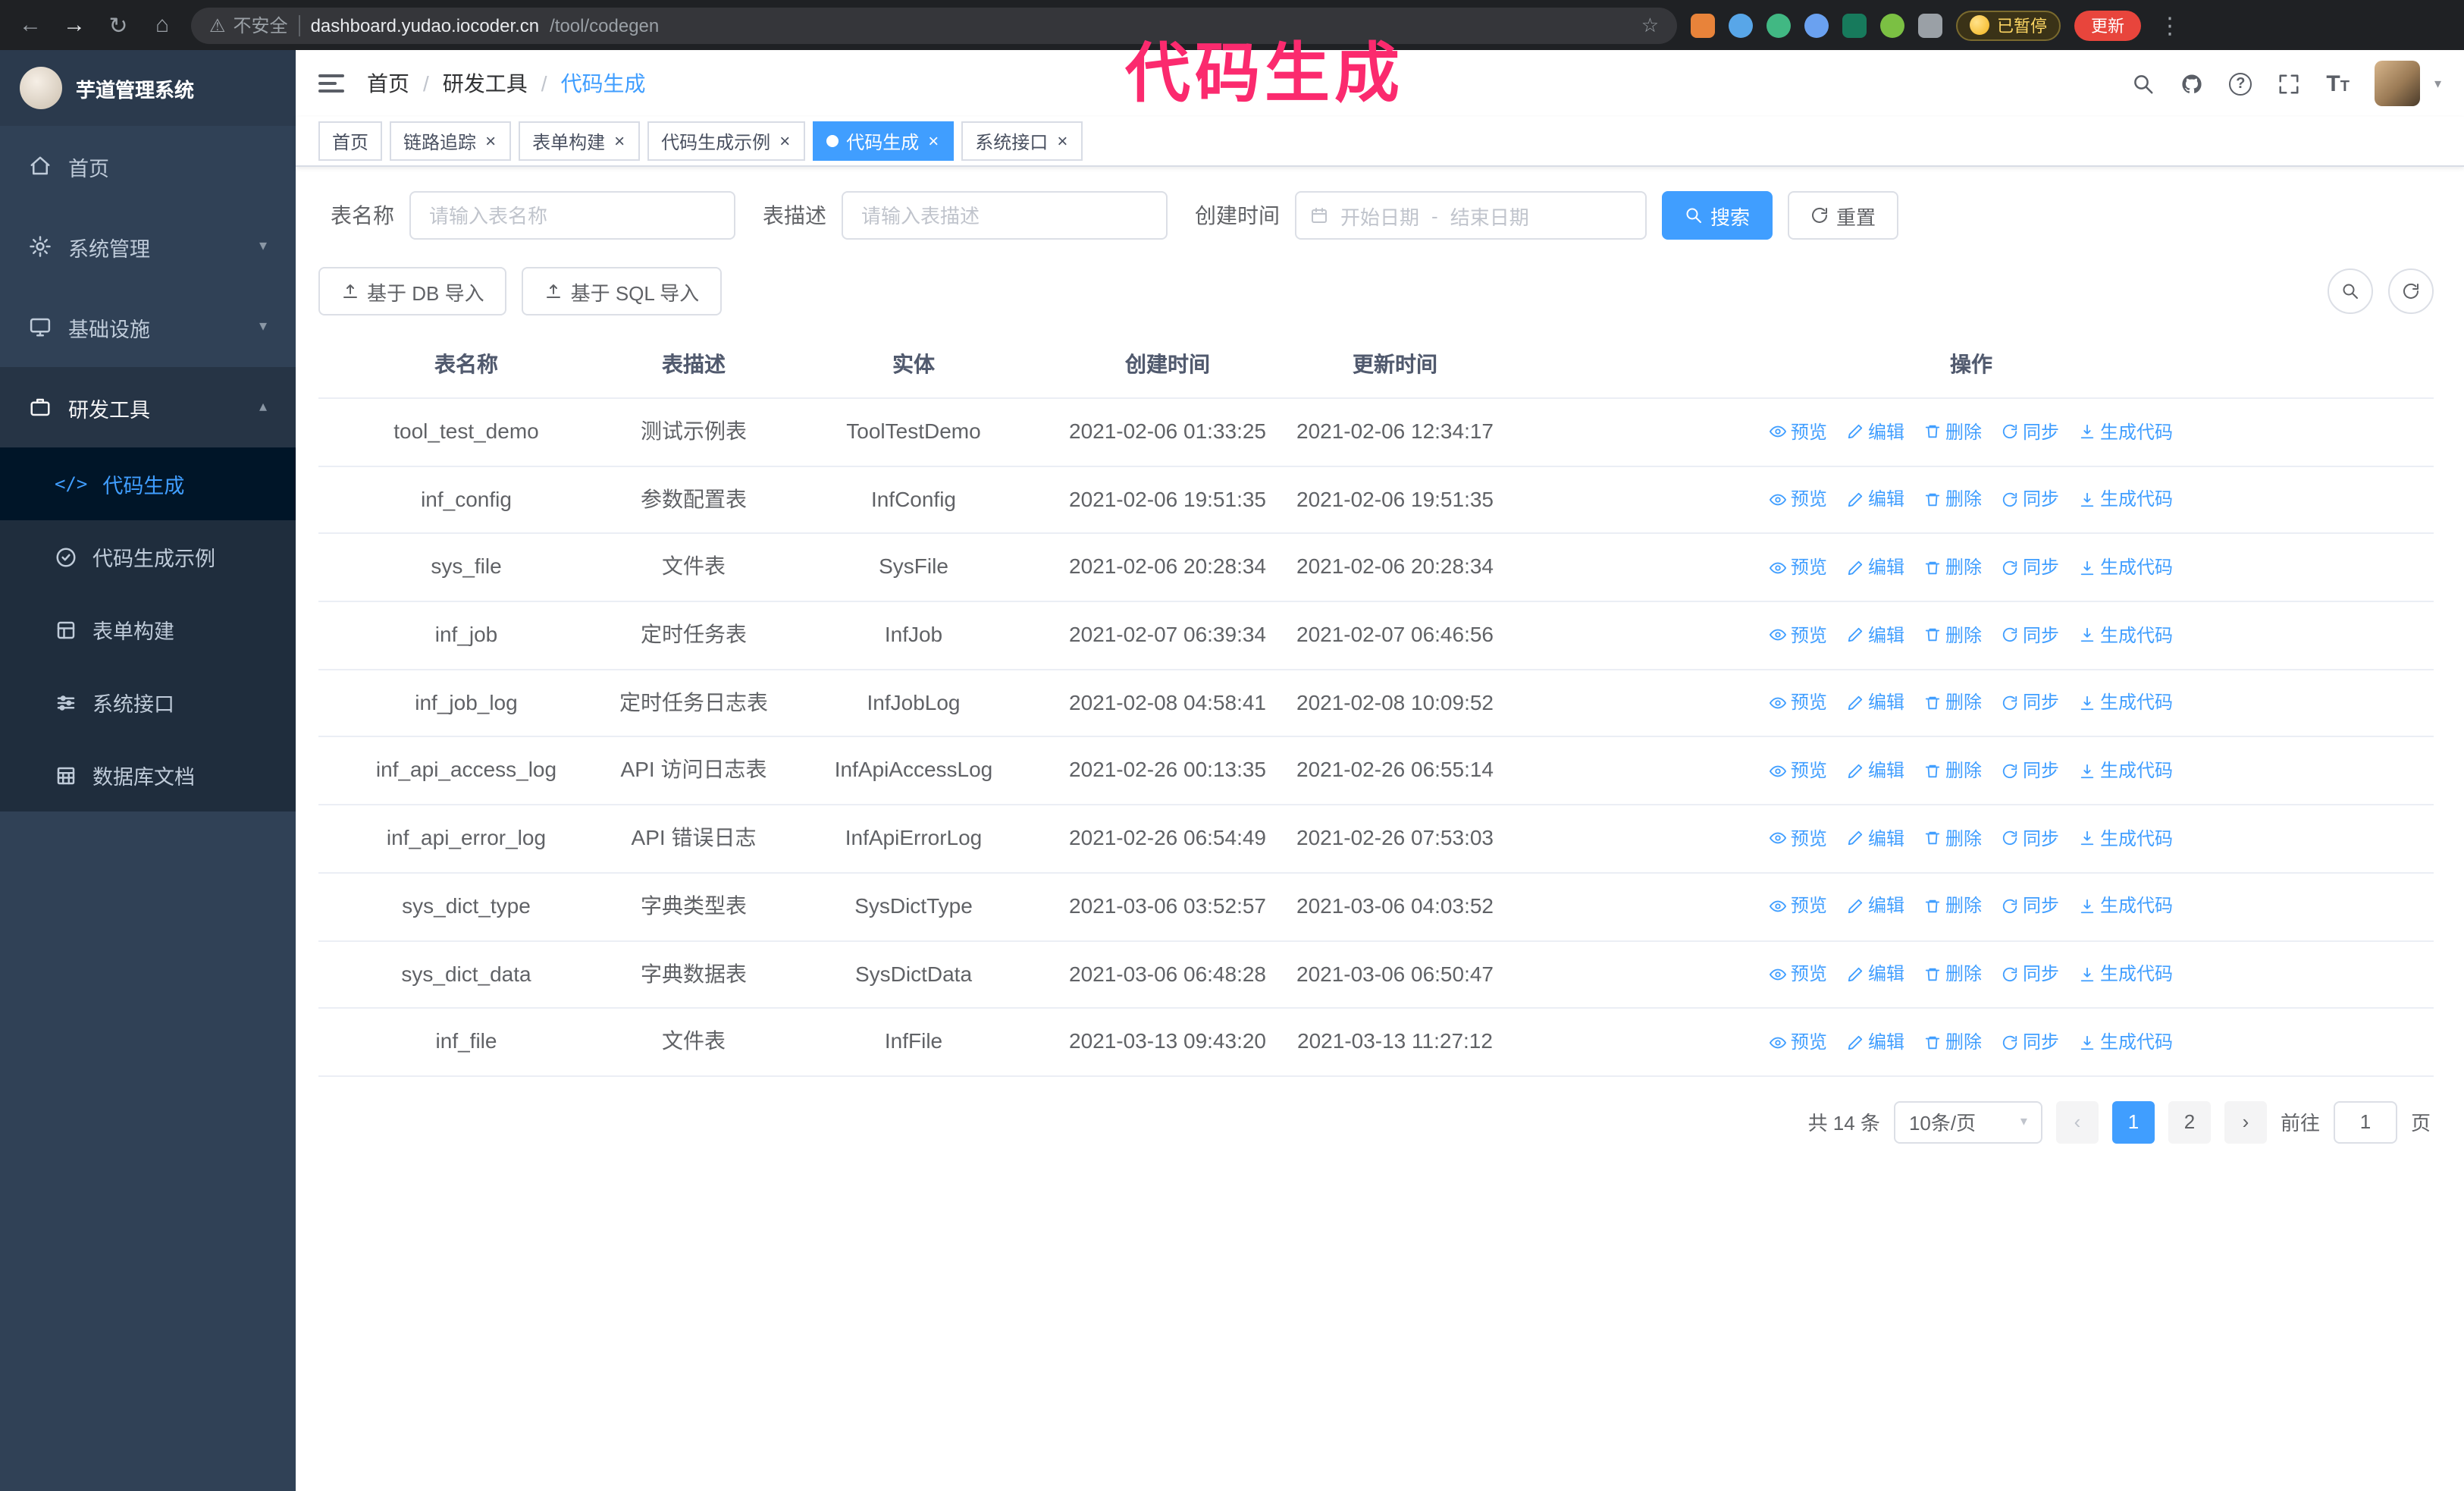 The width and height of the screenshot is (2464, 1491). What do you see at coordinates (1779, 25) in the screenshot?
I see `extension-icon-vue` at bounding box center [1779, 25].